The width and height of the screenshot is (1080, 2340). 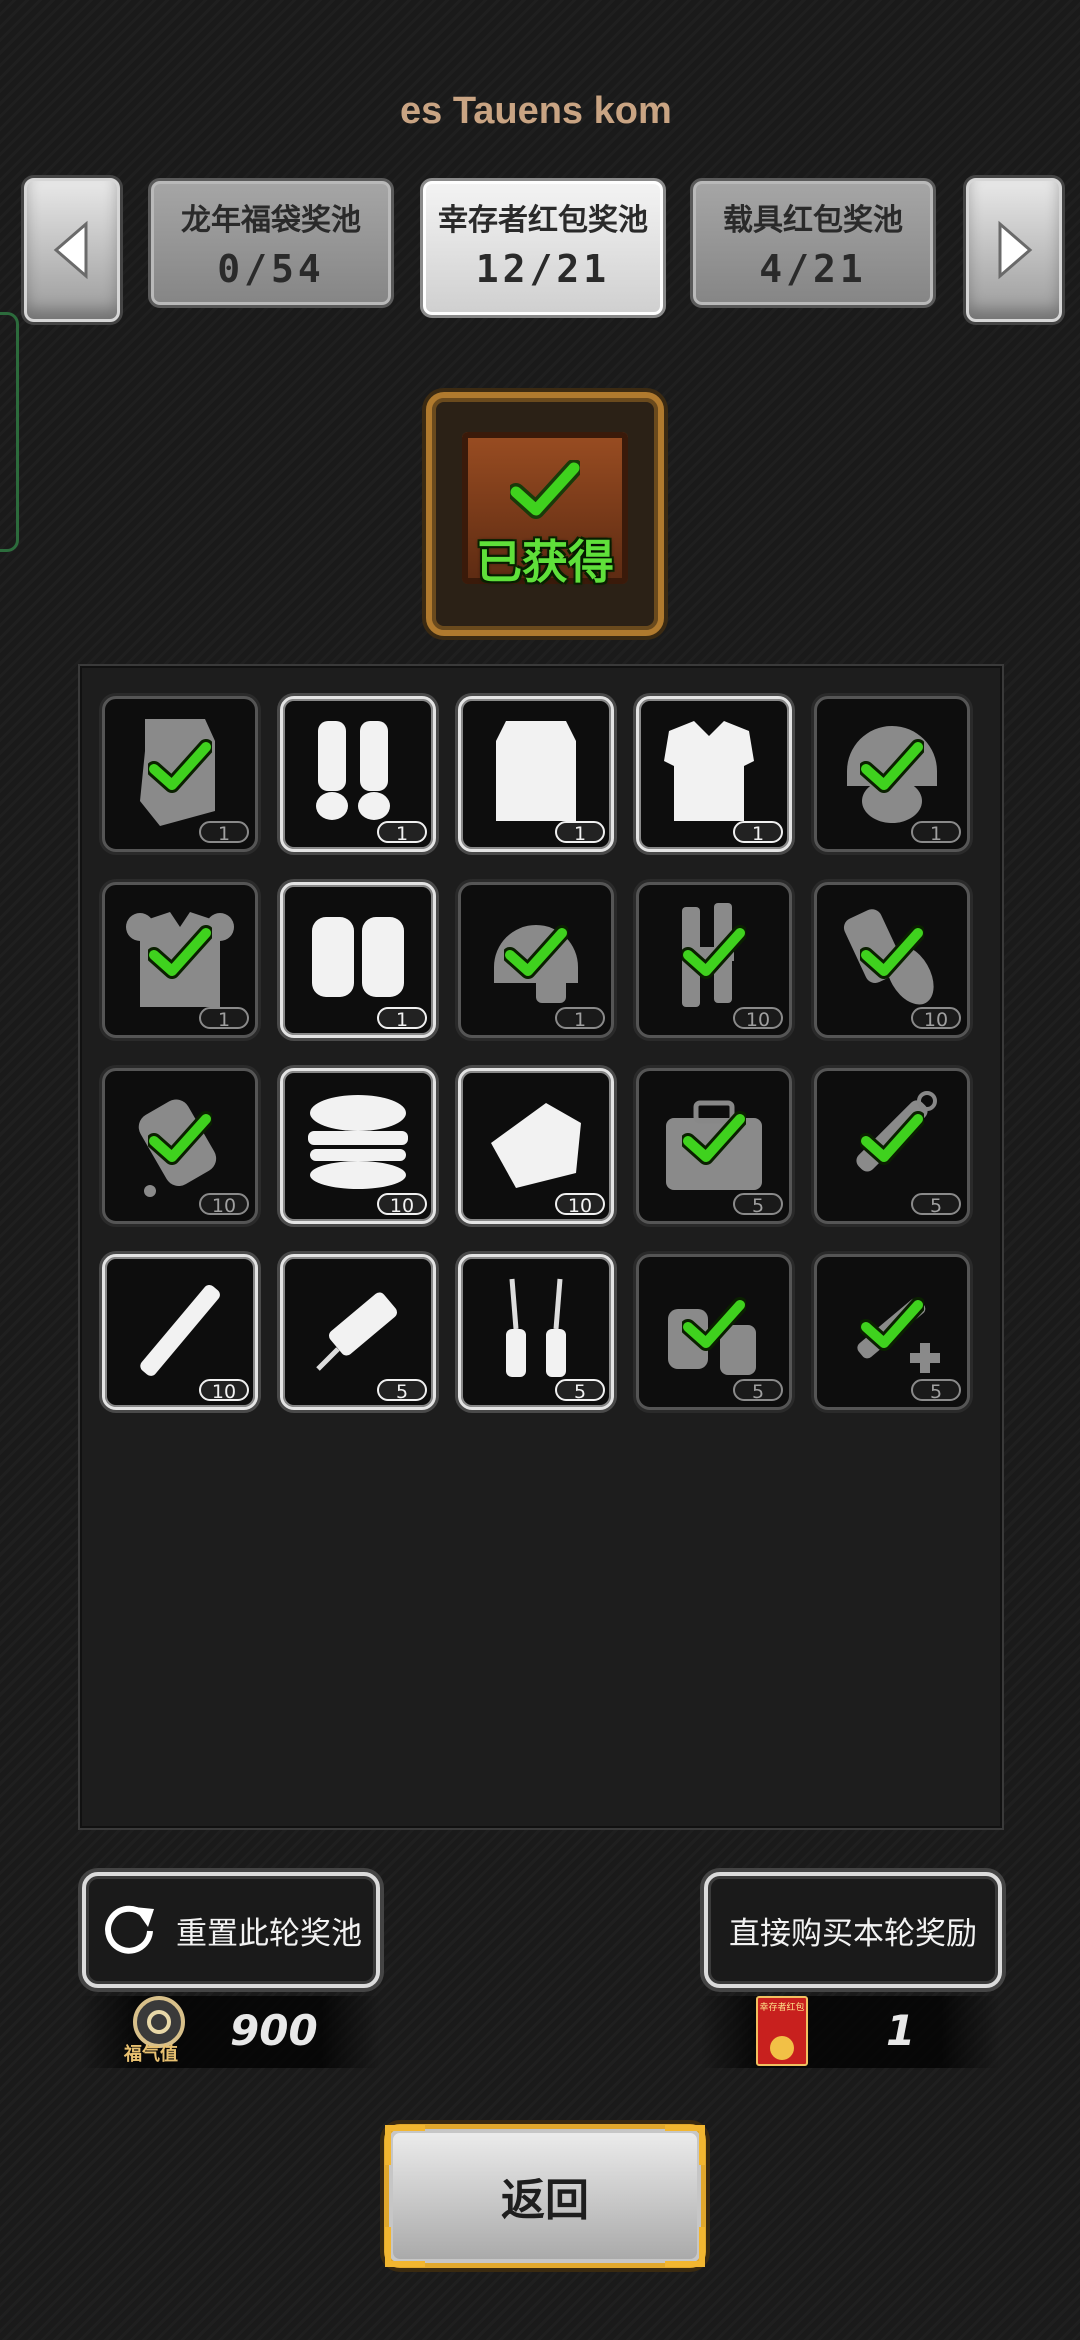 I want to click on knee-pads-icon, so click(x=358, y=957).